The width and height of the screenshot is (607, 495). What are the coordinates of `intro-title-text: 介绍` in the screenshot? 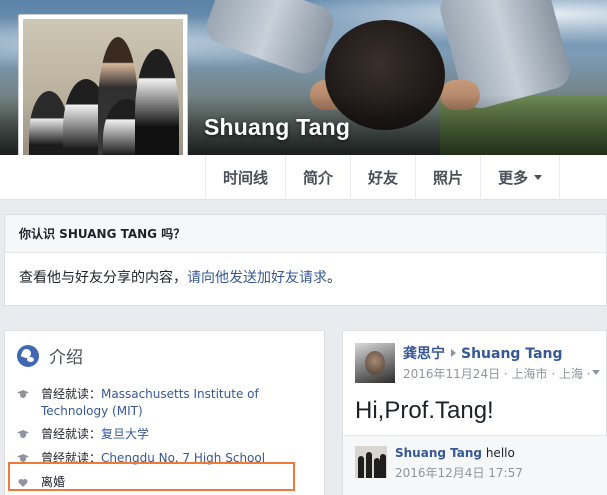 It's located at (66, 358).